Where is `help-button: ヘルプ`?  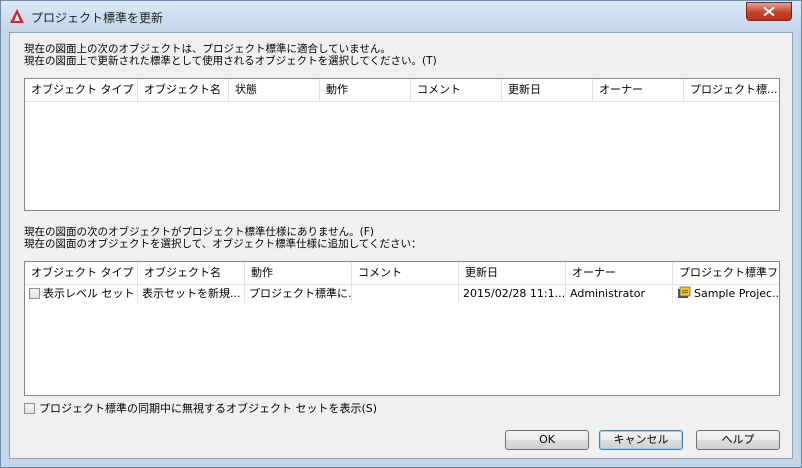
help-button: ヘルプ is located at coordinates (738, 440).